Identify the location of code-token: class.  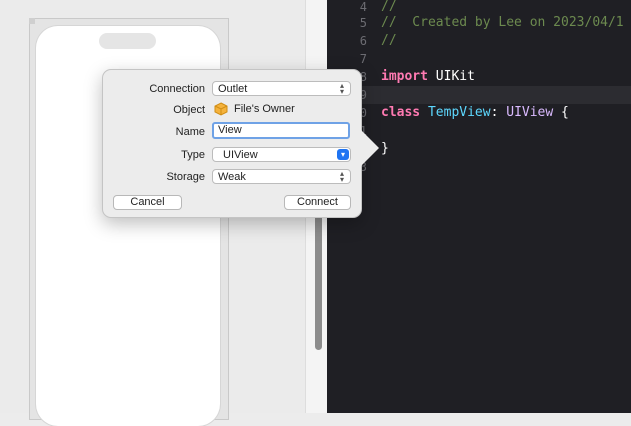
(401, 112).